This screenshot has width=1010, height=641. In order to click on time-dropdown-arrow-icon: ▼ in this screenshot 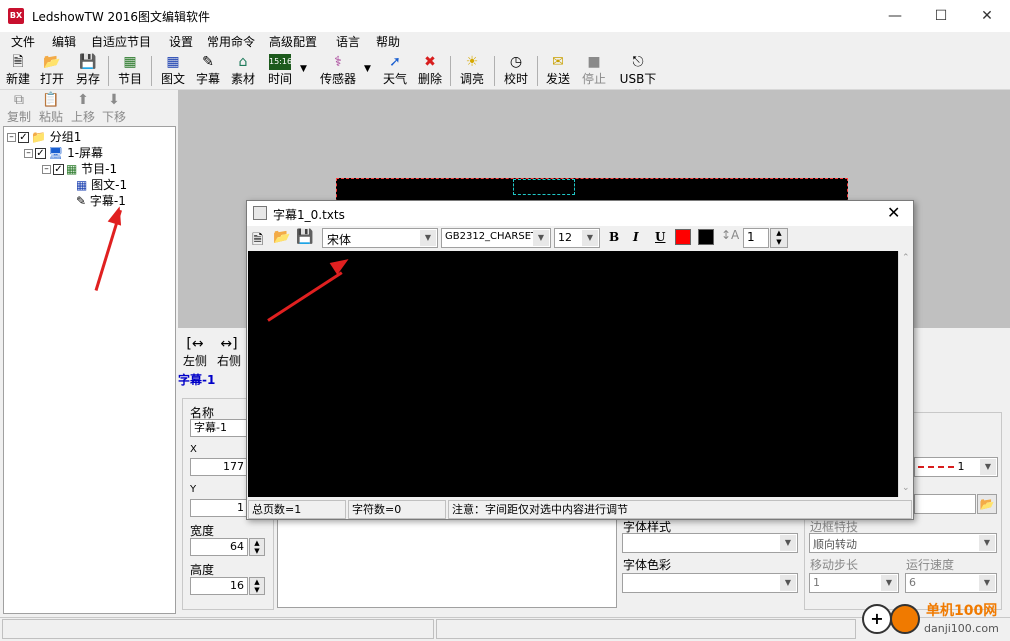, I will do `click(303, 69)`.